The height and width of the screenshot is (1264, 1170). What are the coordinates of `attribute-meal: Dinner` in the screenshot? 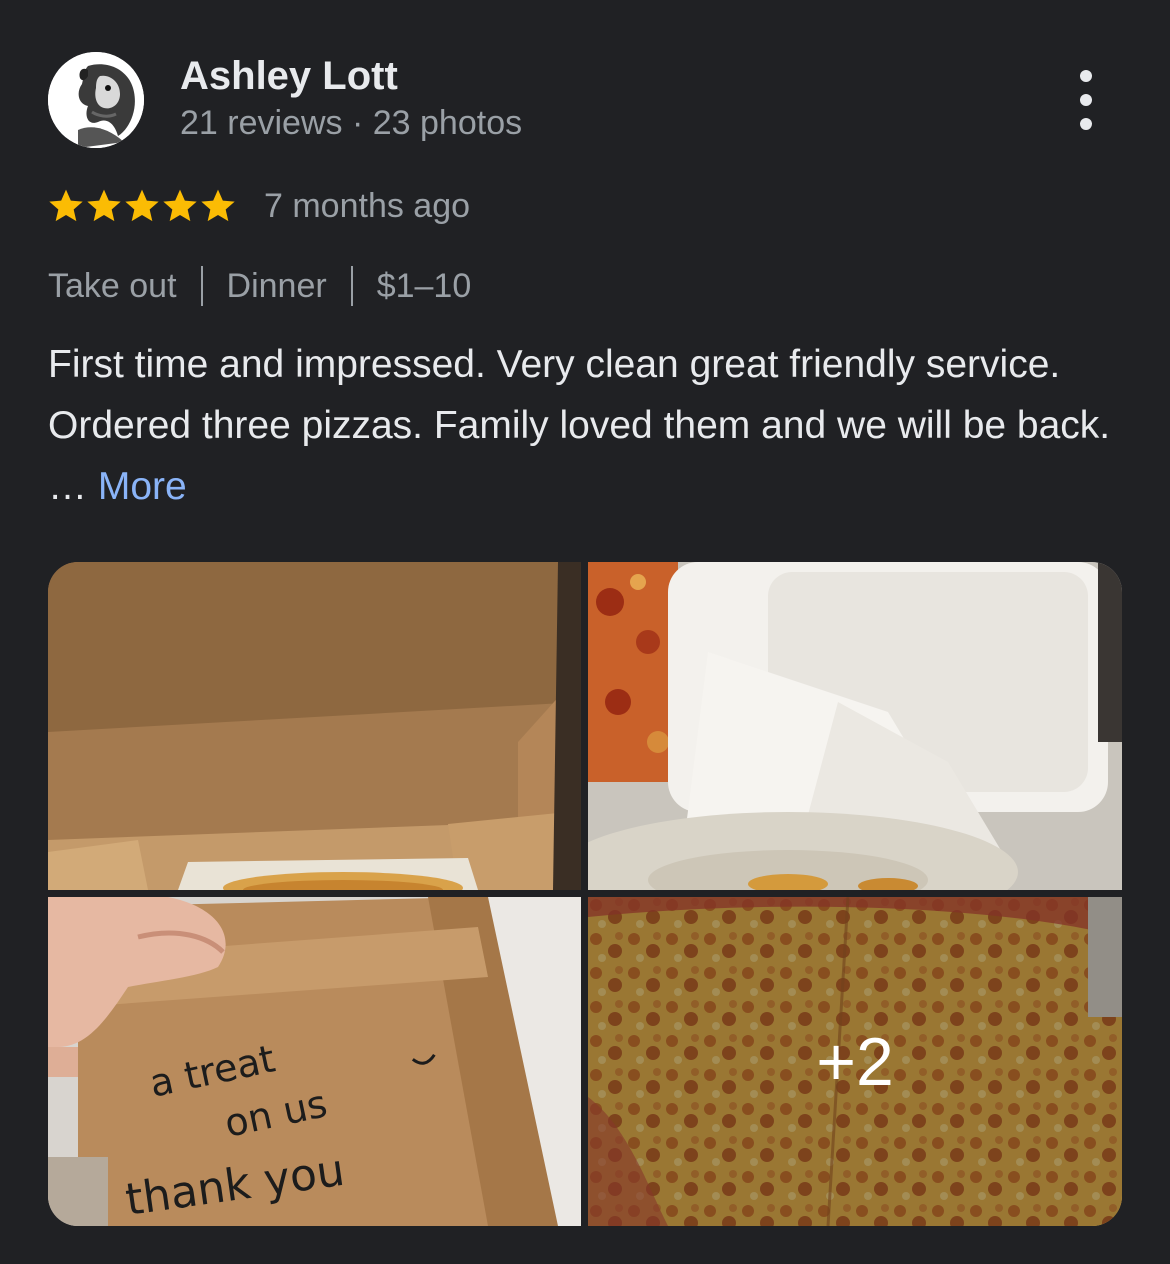 It's located at (276, 285).